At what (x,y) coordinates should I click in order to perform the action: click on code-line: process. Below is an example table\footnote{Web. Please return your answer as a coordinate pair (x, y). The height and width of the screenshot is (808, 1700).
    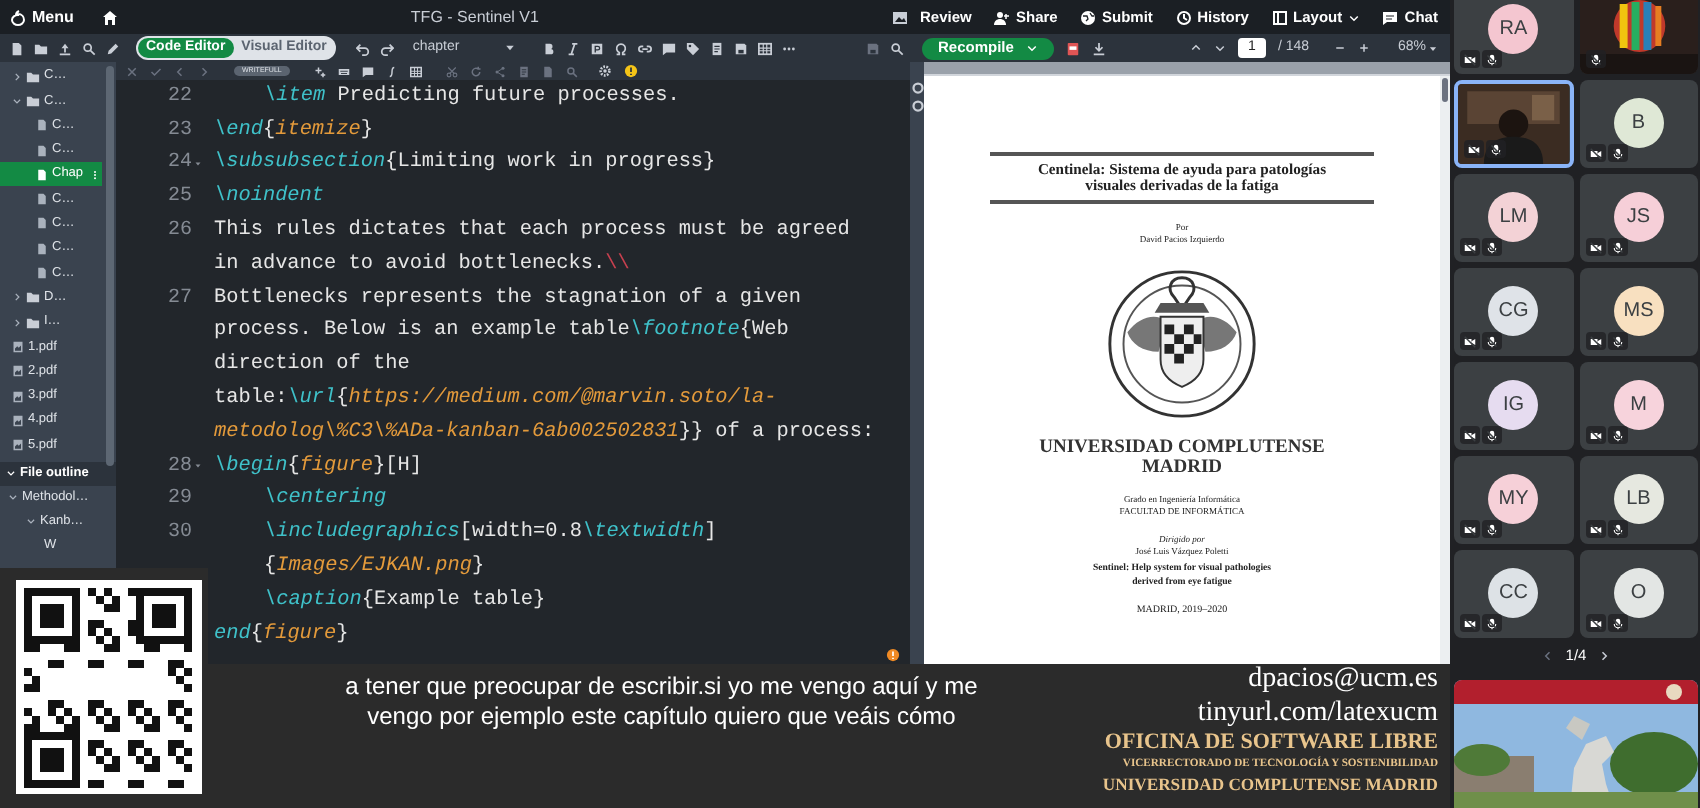
    Looking at the image, I should click on (501, 332).